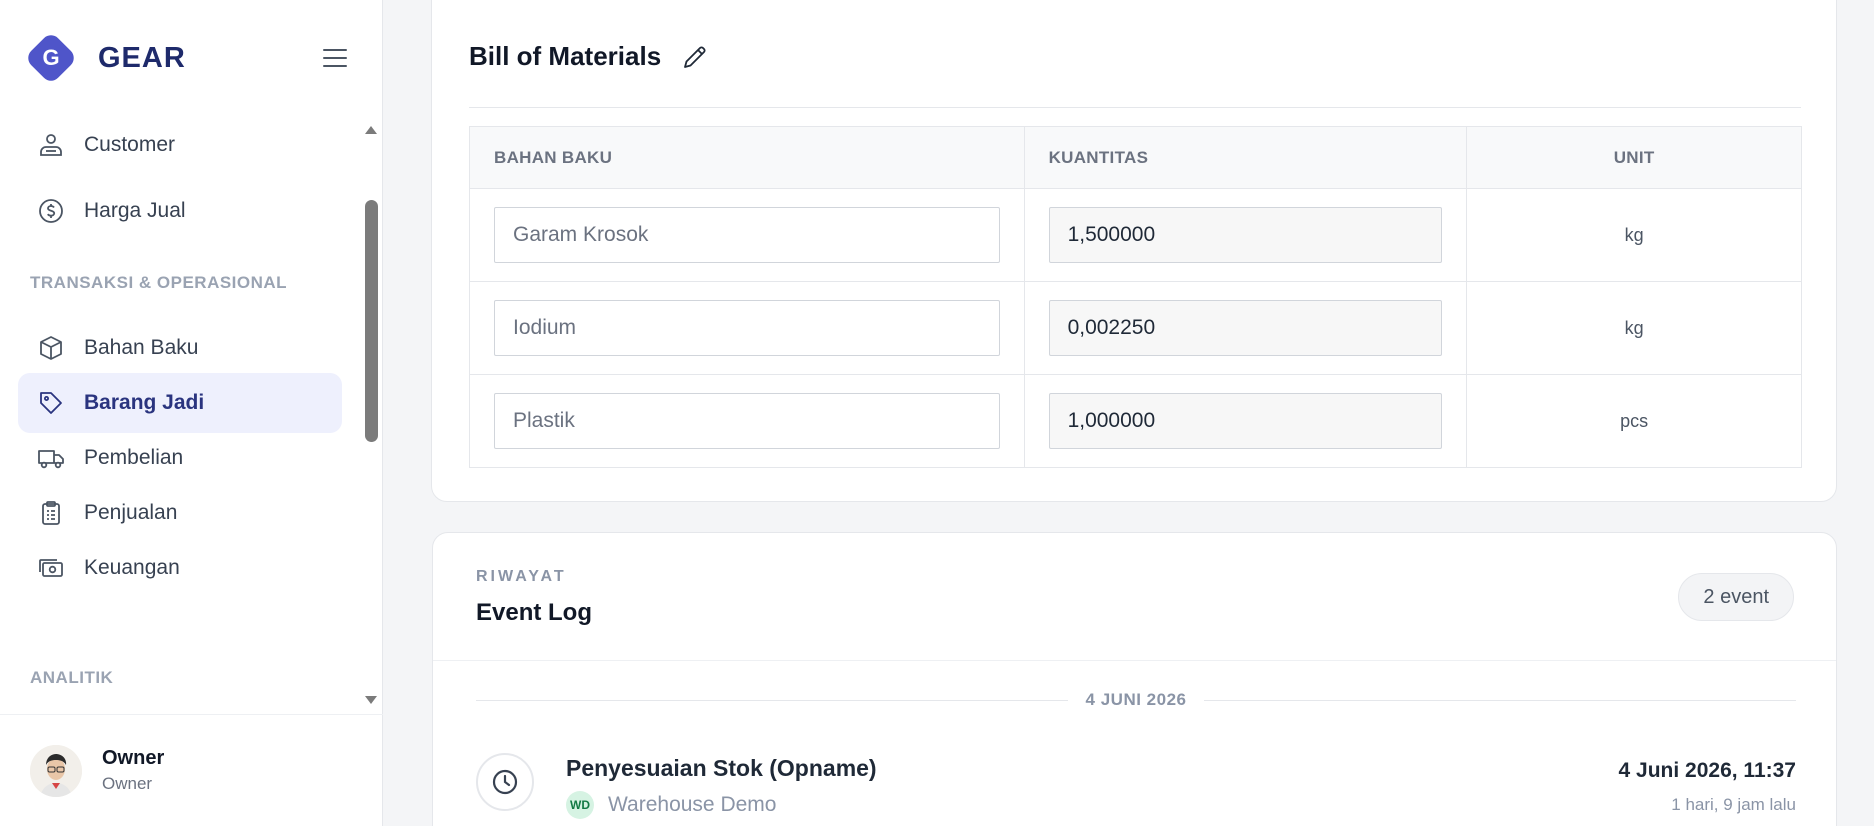 This screenshot has width=1874, height=826. What do you see at coordinates (130, 144) in the screenshot?
I see `sidebar-item-label: Customer` at bounding box center [130, 144].